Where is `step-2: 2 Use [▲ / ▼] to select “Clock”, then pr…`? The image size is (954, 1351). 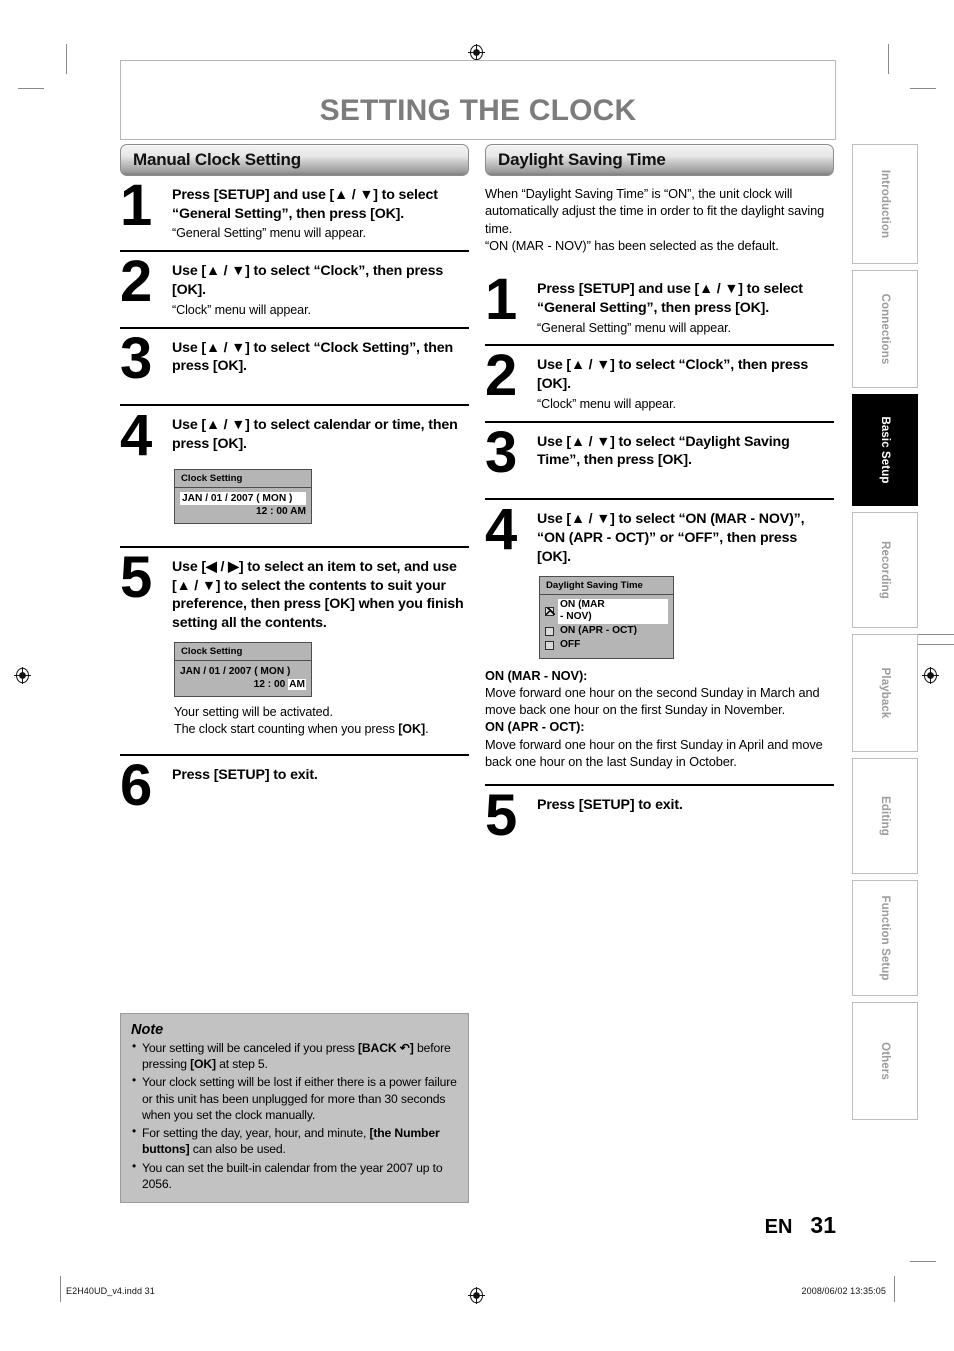
step-2: 2 Use [▲ / ▼] to select “Clock”, then pr… is located at coordinates (294, 289).